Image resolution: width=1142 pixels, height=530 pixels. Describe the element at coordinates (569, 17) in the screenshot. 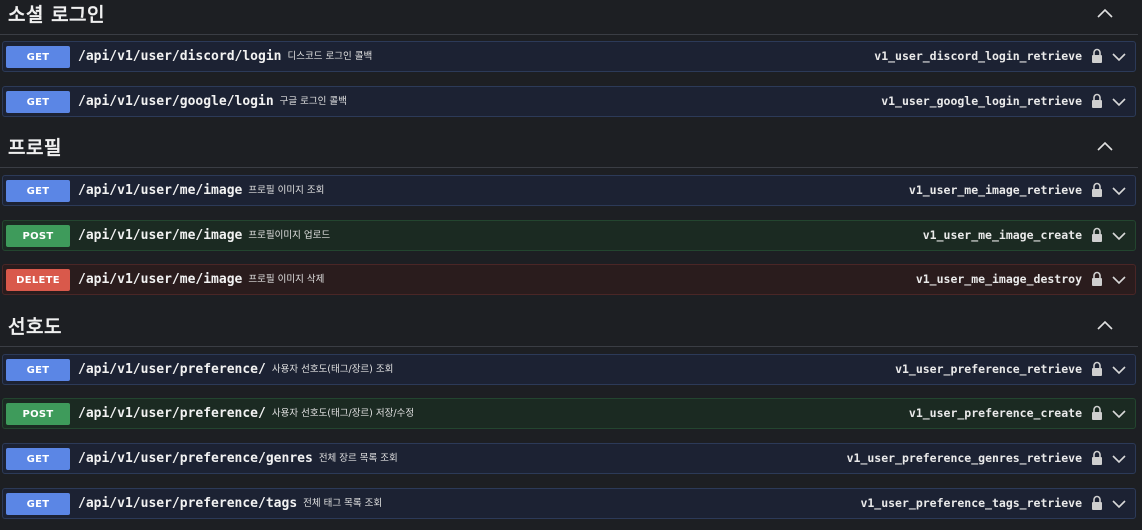

I see `section-header-social-login: 소셜 로그인` at that location.